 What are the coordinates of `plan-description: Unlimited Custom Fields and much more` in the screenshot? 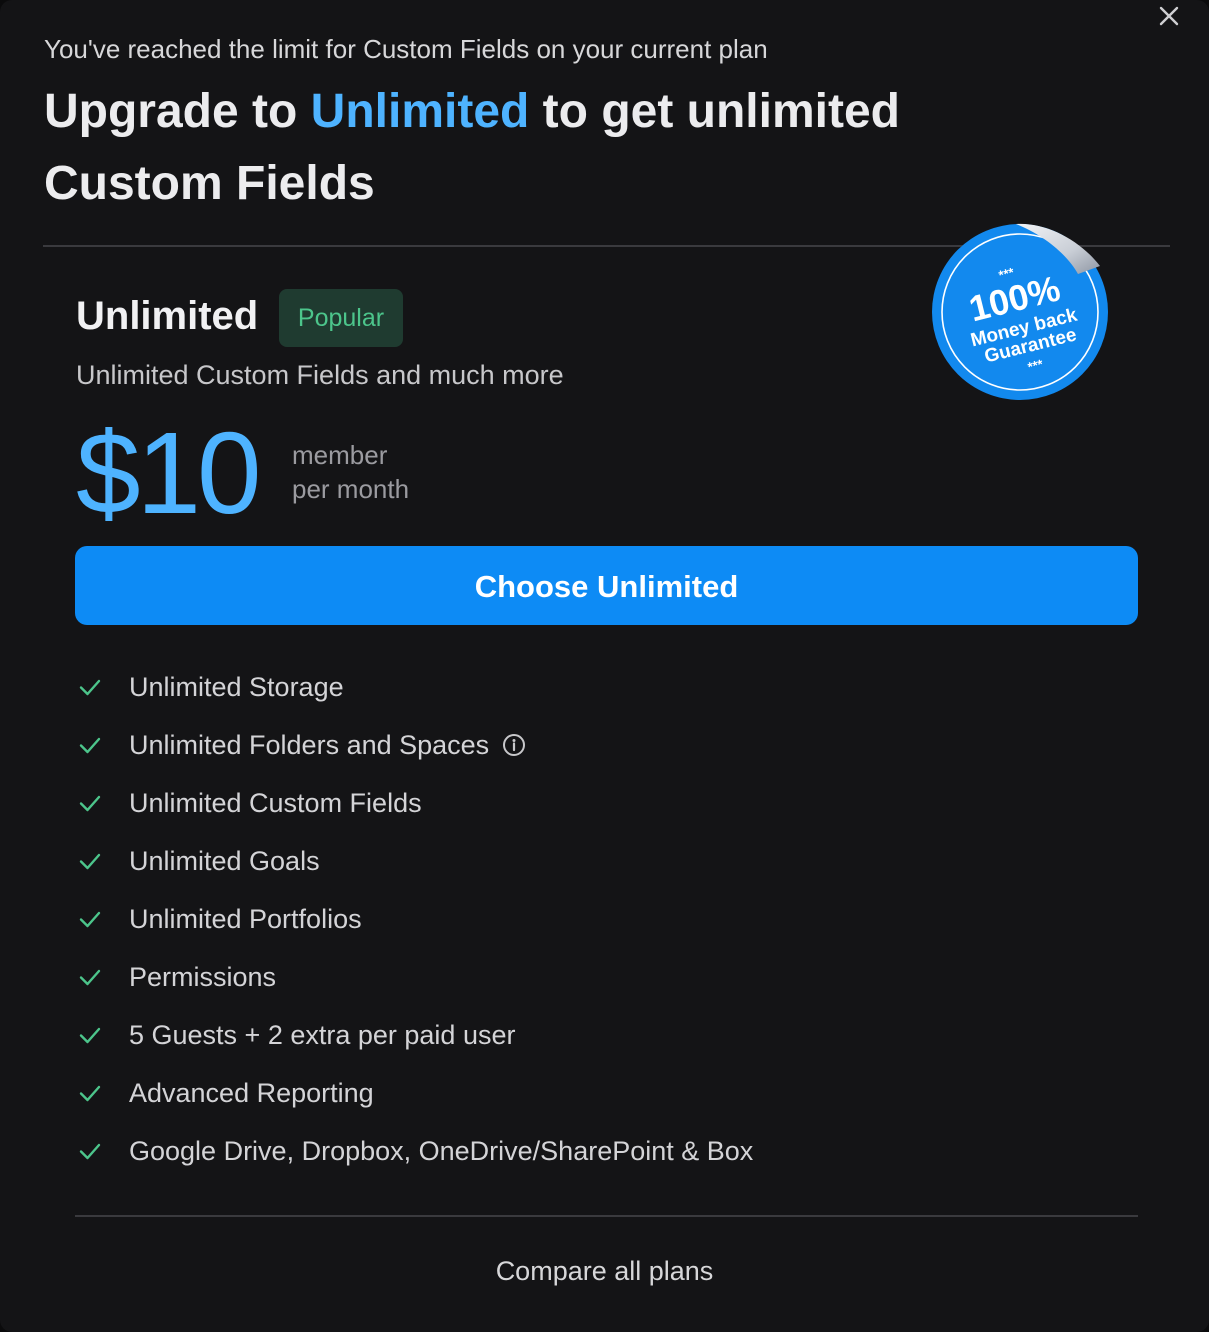 It's located at (320, 375).